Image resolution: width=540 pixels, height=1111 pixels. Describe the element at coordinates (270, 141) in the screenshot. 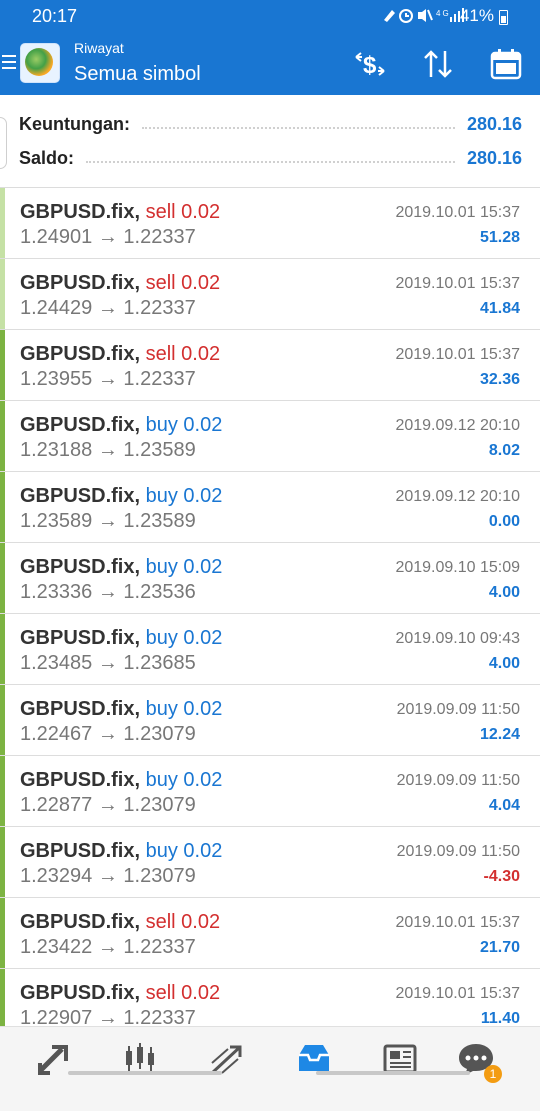

I see `summary-panel: Keuntungan: 280.16 Saldo: 280.16` at that location.